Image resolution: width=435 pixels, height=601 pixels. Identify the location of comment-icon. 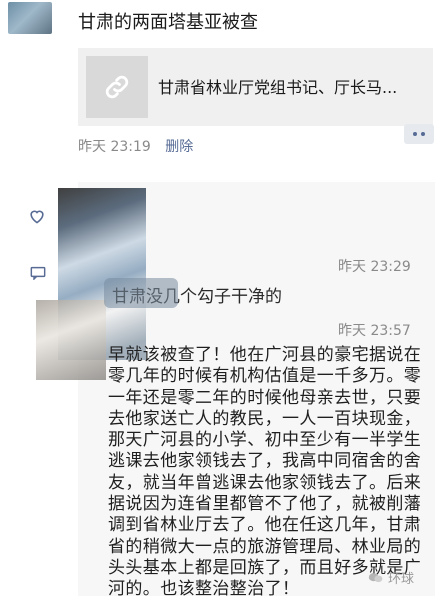
(38, 273).